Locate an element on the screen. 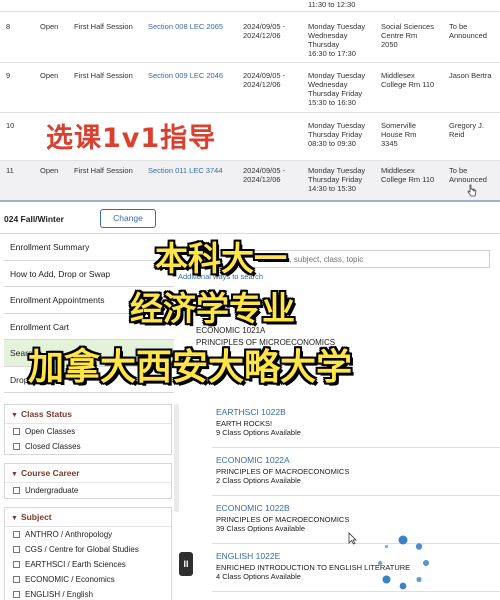 This screenshot has height=600, width=500. caption-one-on-one-guidance: 选课1v1指导 is located at coordinates (131, 135).